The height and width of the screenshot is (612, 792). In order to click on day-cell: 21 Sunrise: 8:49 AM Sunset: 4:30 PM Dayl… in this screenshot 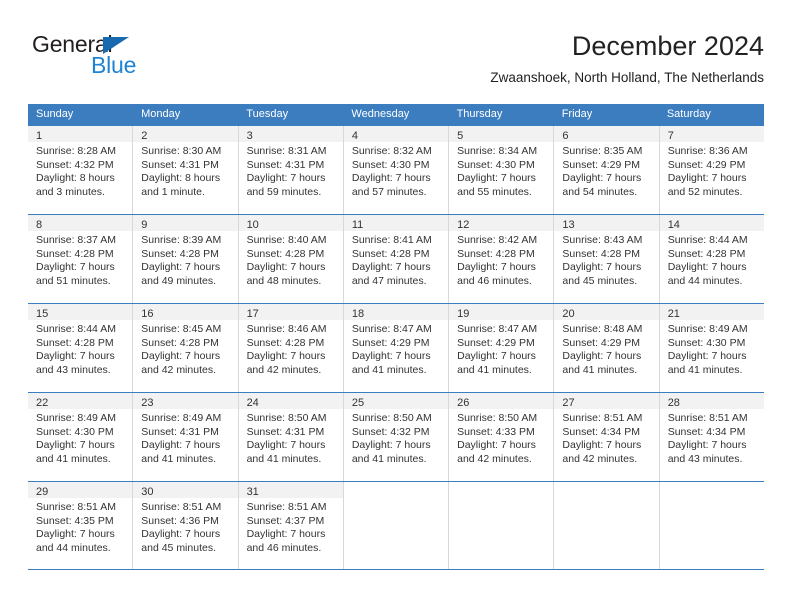, I will do `click(711, 348)`.